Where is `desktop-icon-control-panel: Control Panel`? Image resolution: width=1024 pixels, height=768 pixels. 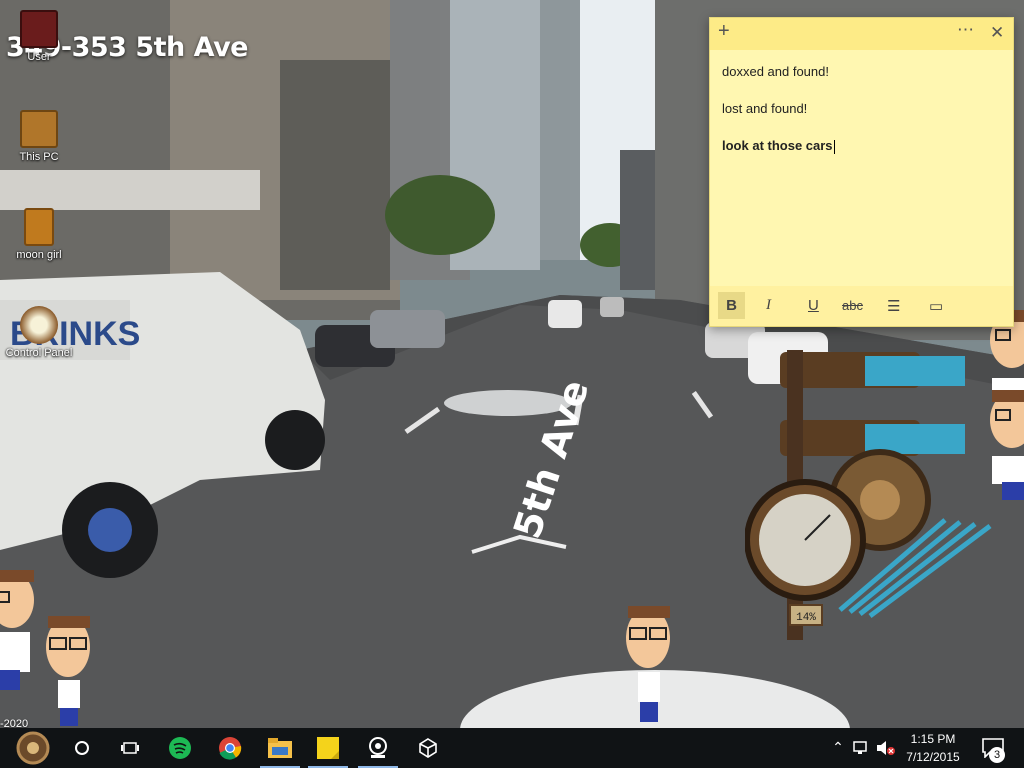 desktop-icon-control-panel: Control Panel is located at coordinates (39, 332).